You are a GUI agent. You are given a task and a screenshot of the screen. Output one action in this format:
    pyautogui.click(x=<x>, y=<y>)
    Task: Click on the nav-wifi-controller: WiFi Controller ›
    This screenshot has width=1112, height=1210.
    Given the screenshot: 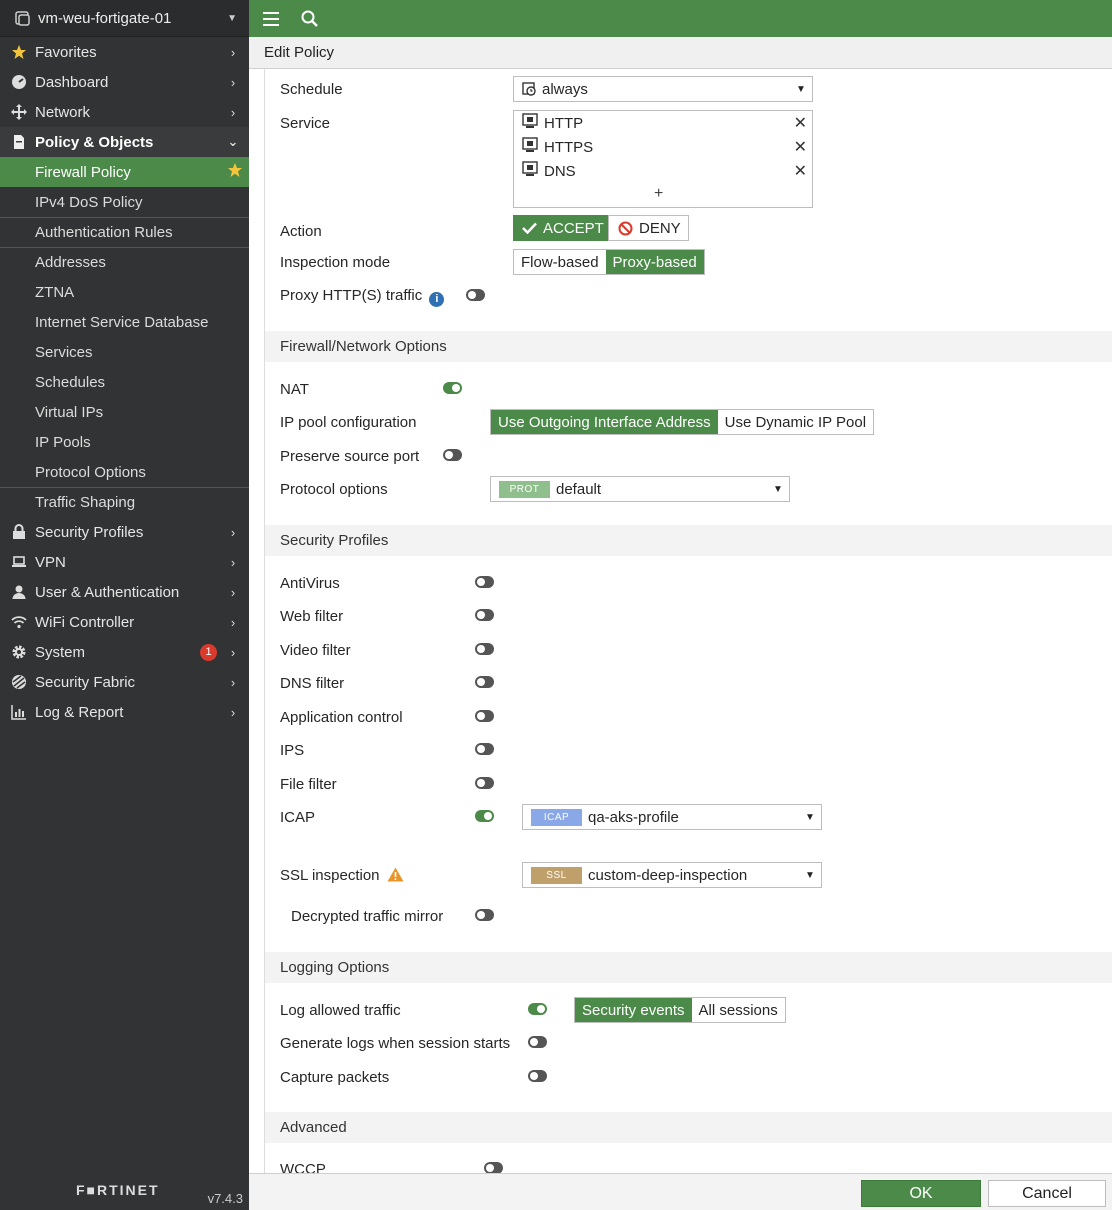 What is the action you would take?
    pyautogui.click(x=124, y=622)
    